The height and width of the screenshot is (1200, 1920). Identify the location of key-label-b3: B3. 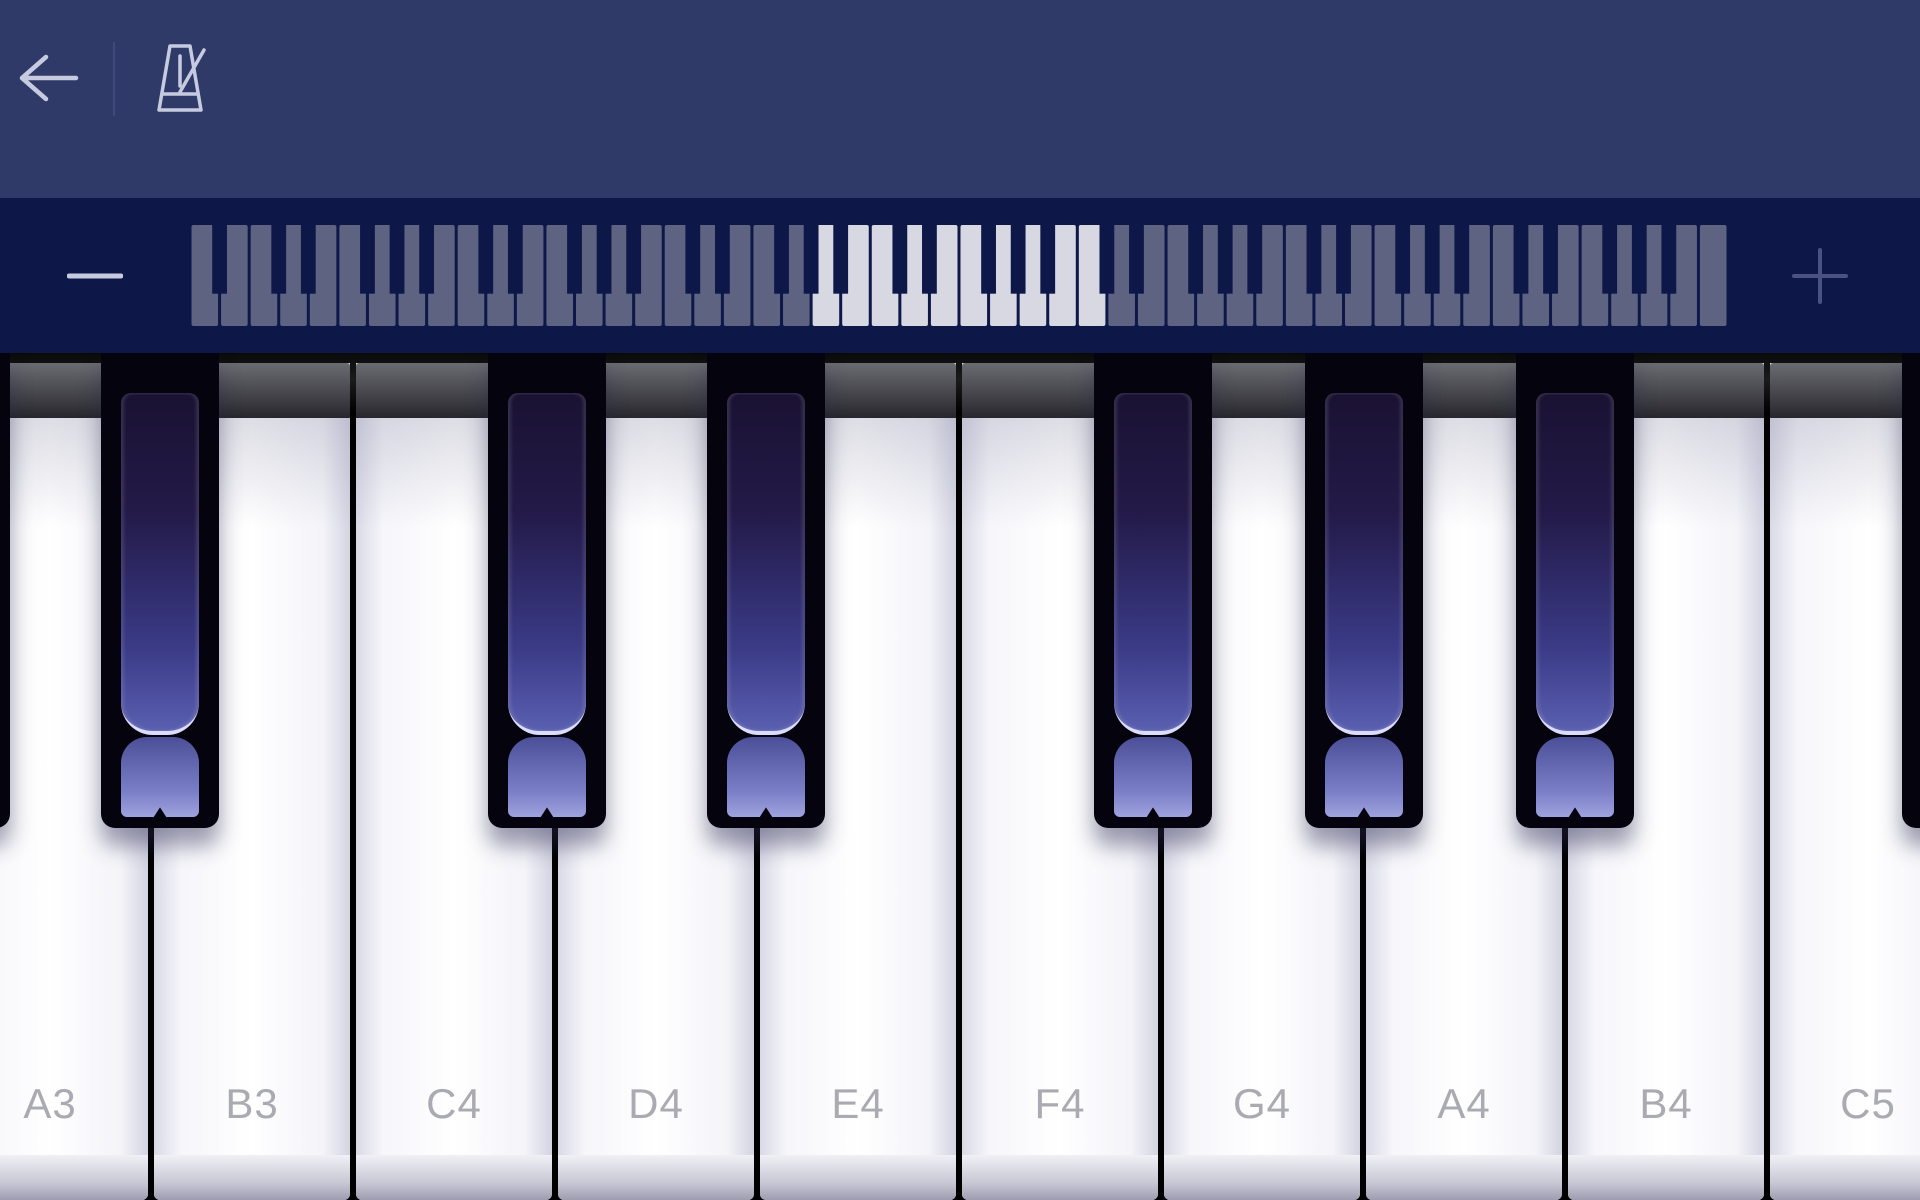
(252, 1103).